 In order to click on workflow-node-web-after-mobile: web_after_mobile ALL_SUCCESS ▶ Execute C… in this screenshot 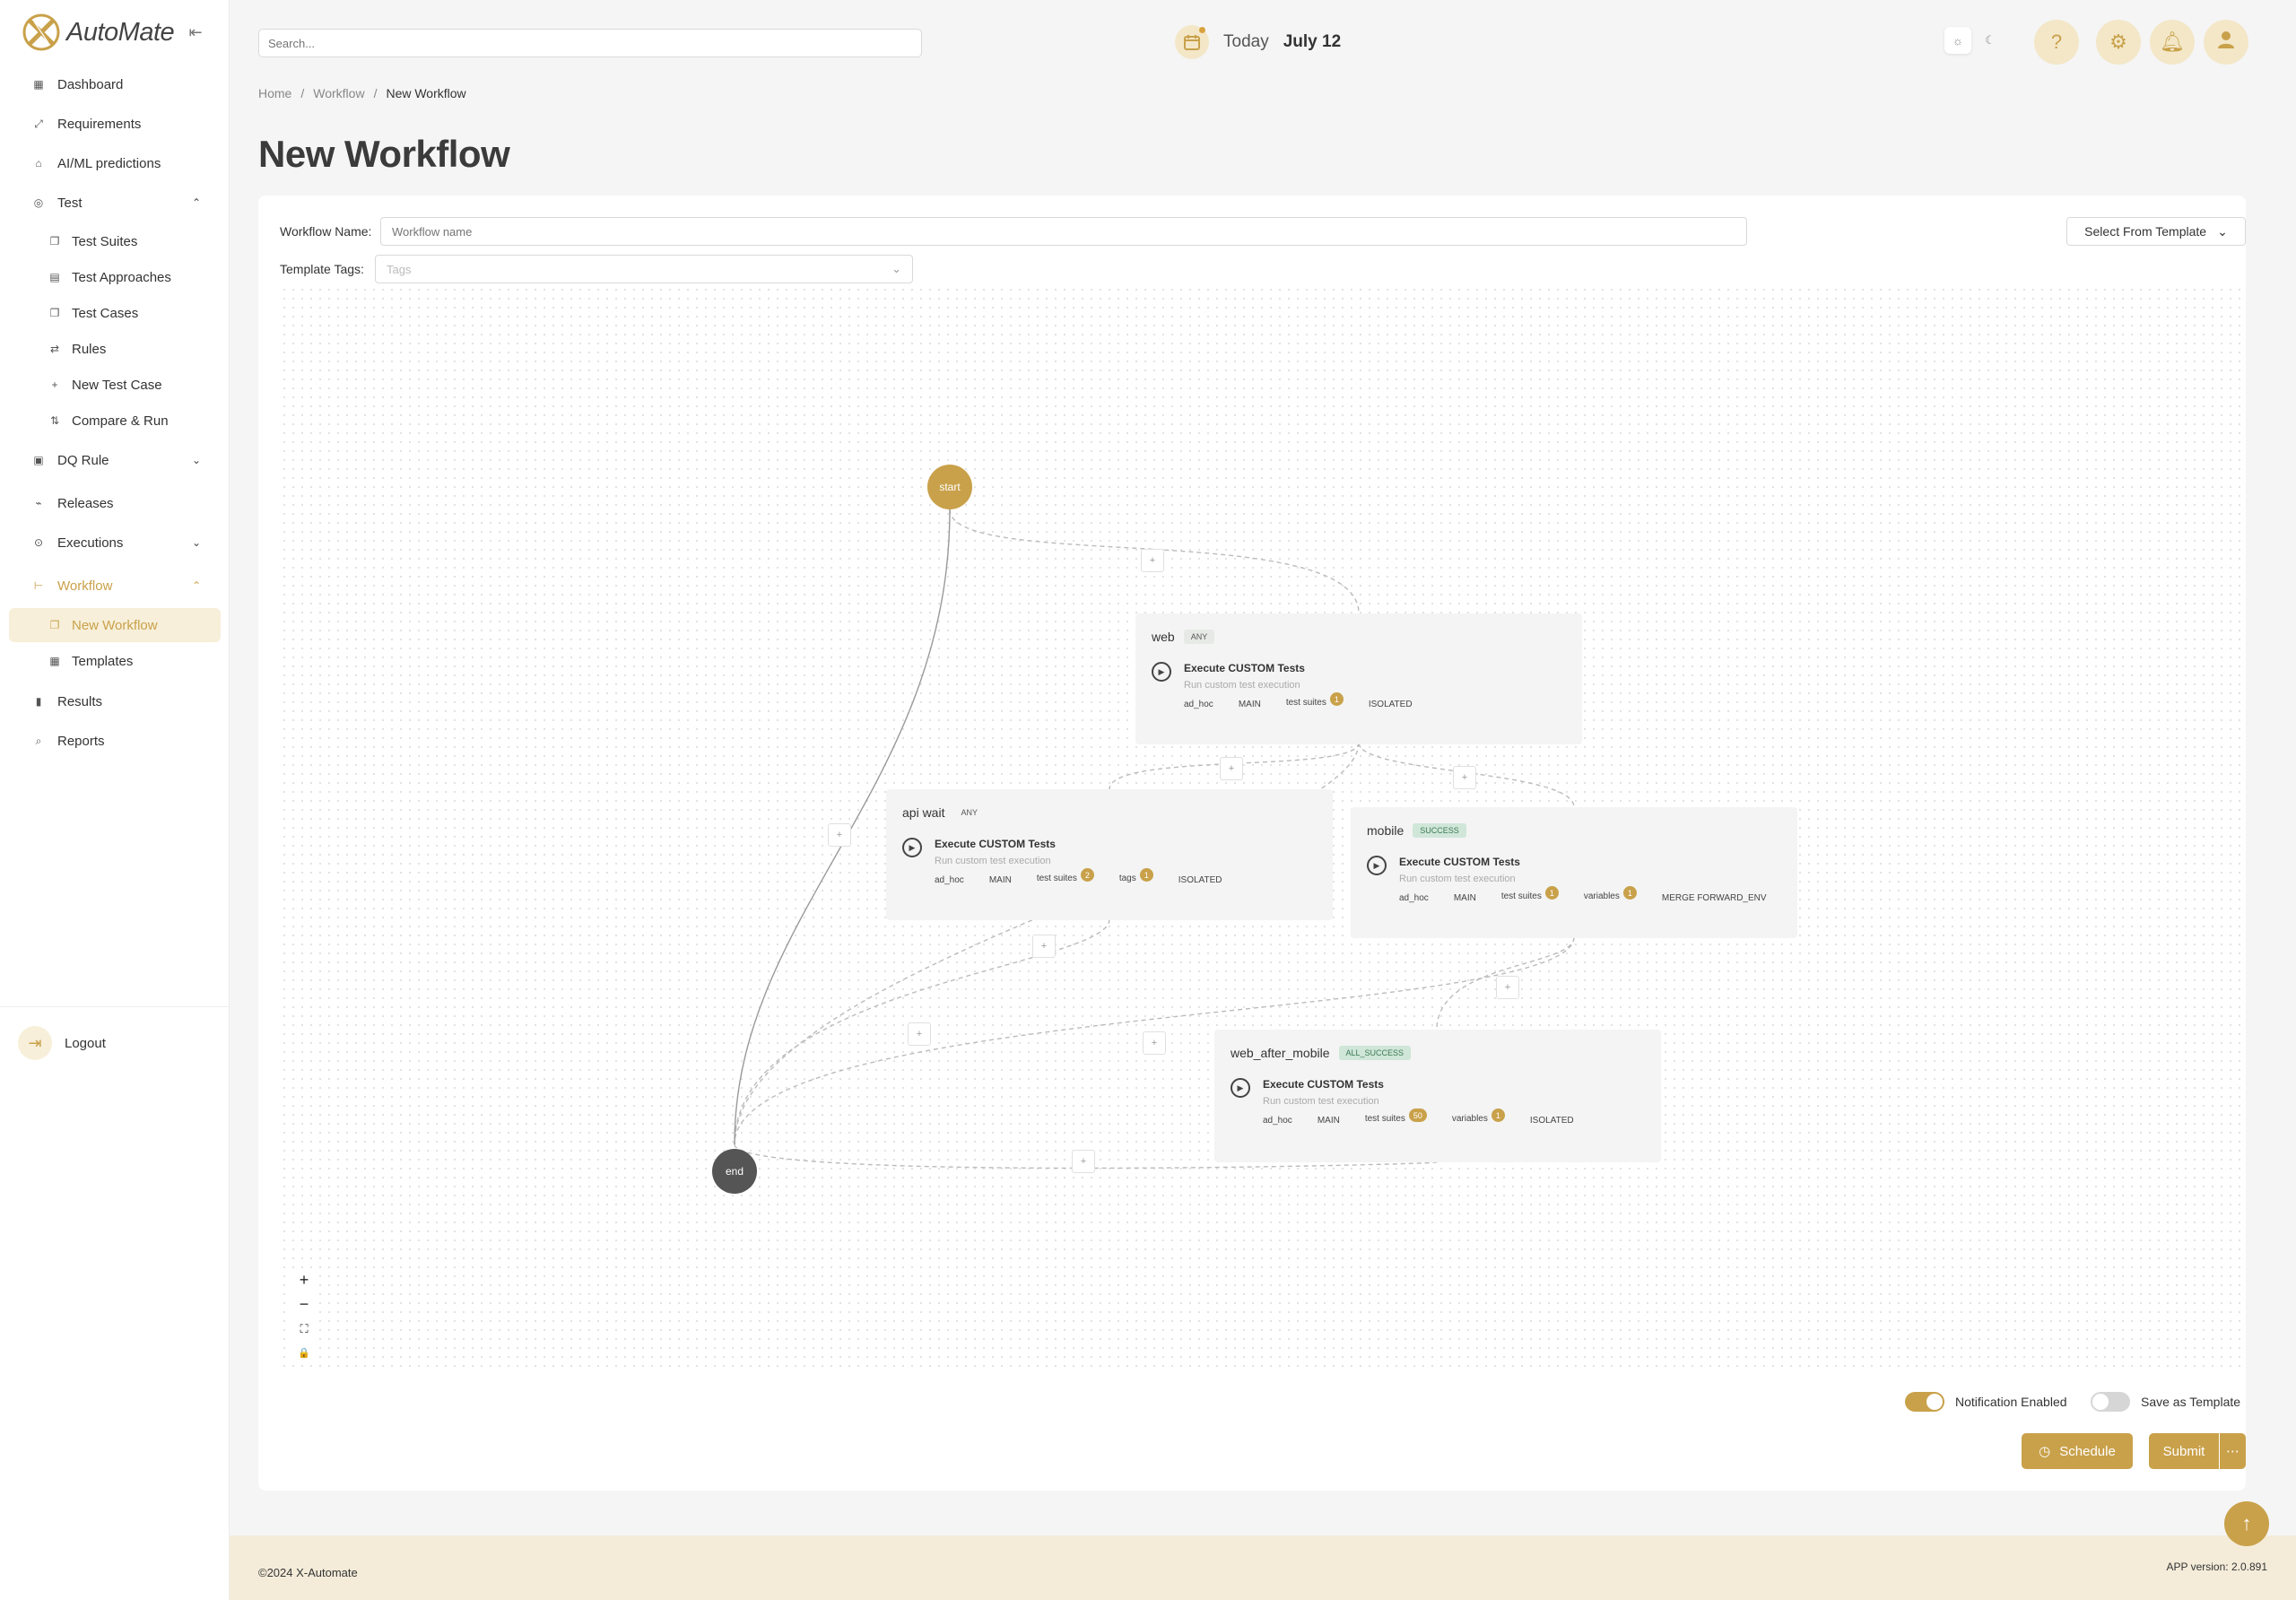, I will do `click(1437, 1096)`.